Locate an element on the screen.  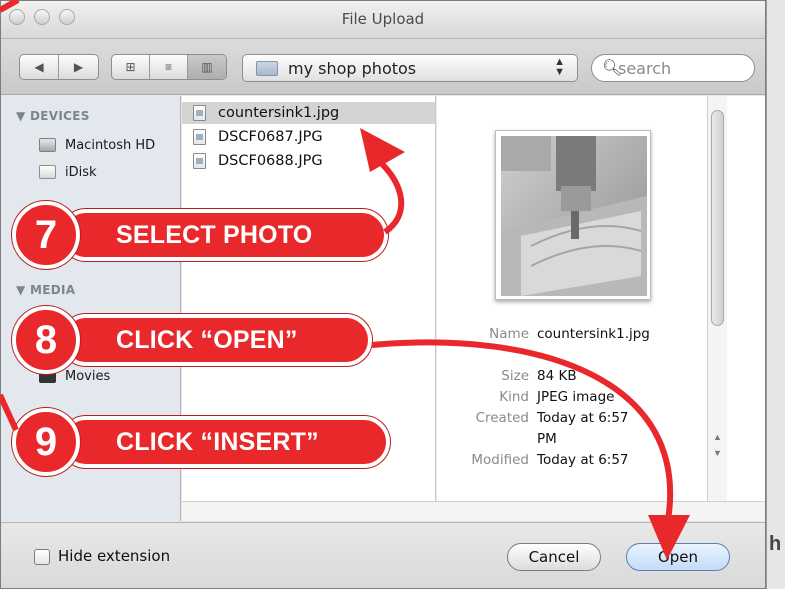
file-item-dscf0687: DSCF0687.JPG is located at coordinates (308, 137).